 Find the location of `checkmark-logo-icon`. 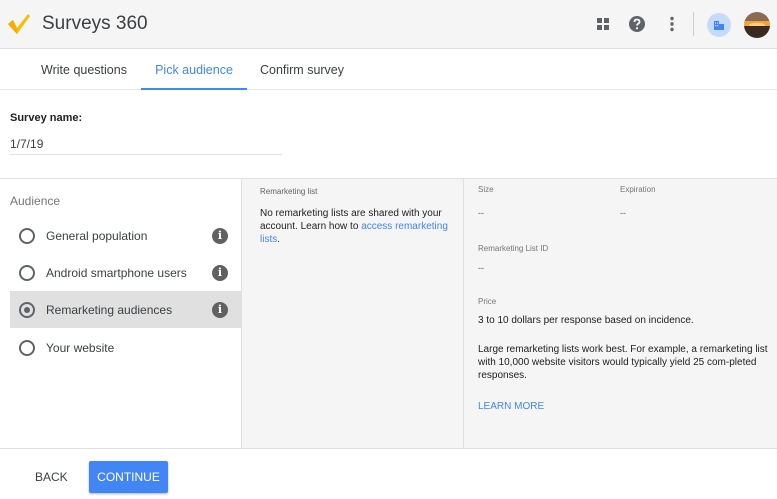

checkmark-logo-icon is located at coordinates (19, 24).